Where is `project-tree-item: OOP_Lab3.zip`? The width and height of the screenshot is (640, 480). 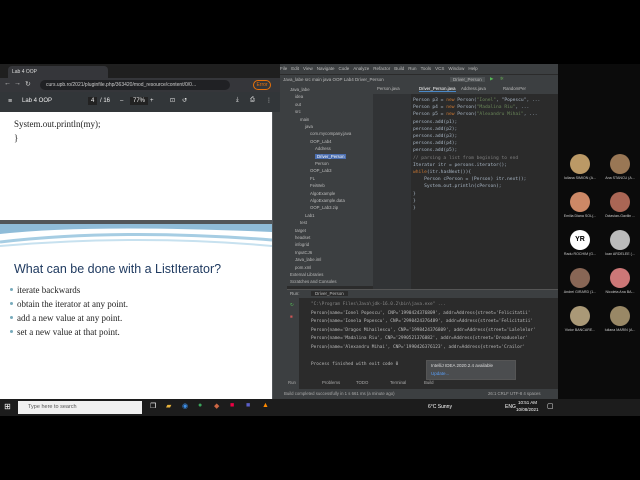
project-tree-item: OOP_Lab3.zip is located at coordinates (324, 207).